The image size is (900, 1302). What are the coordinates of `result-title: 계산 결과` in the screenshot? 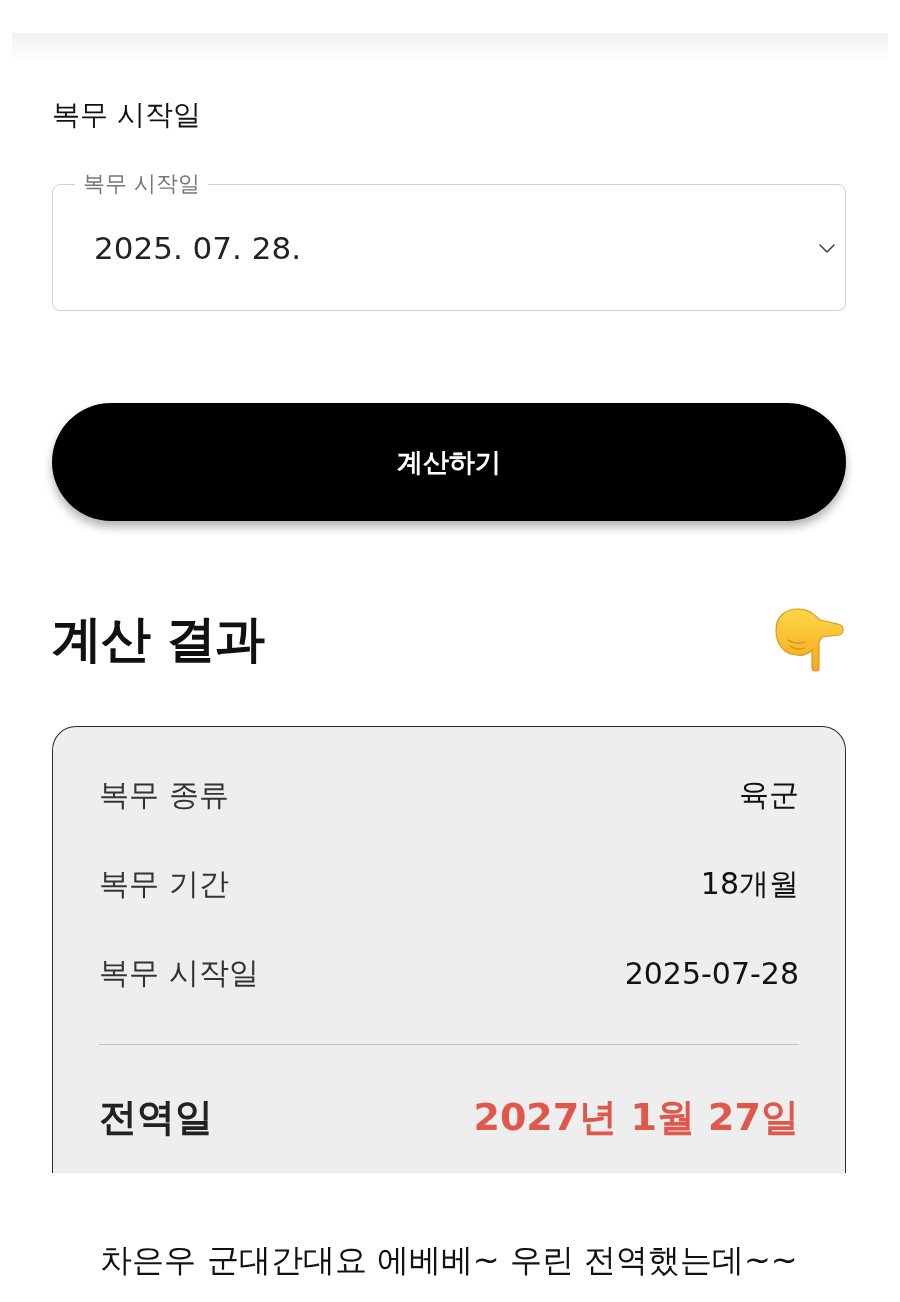 It's located at (158, 639).